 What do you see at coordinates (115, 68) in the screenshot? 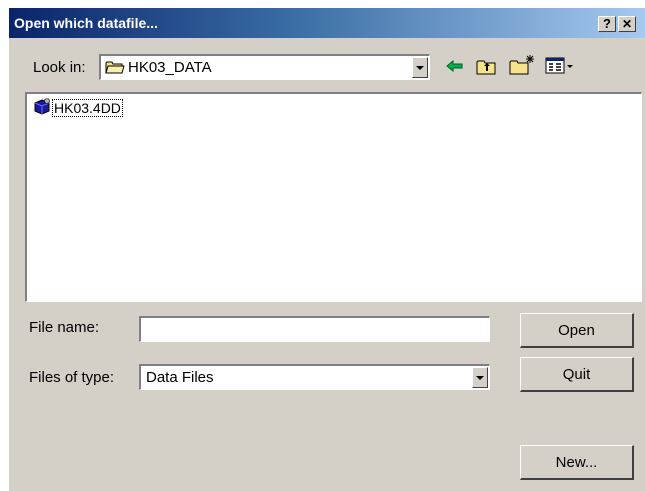
I see `folder-icon` at bounding box center [115, 68].